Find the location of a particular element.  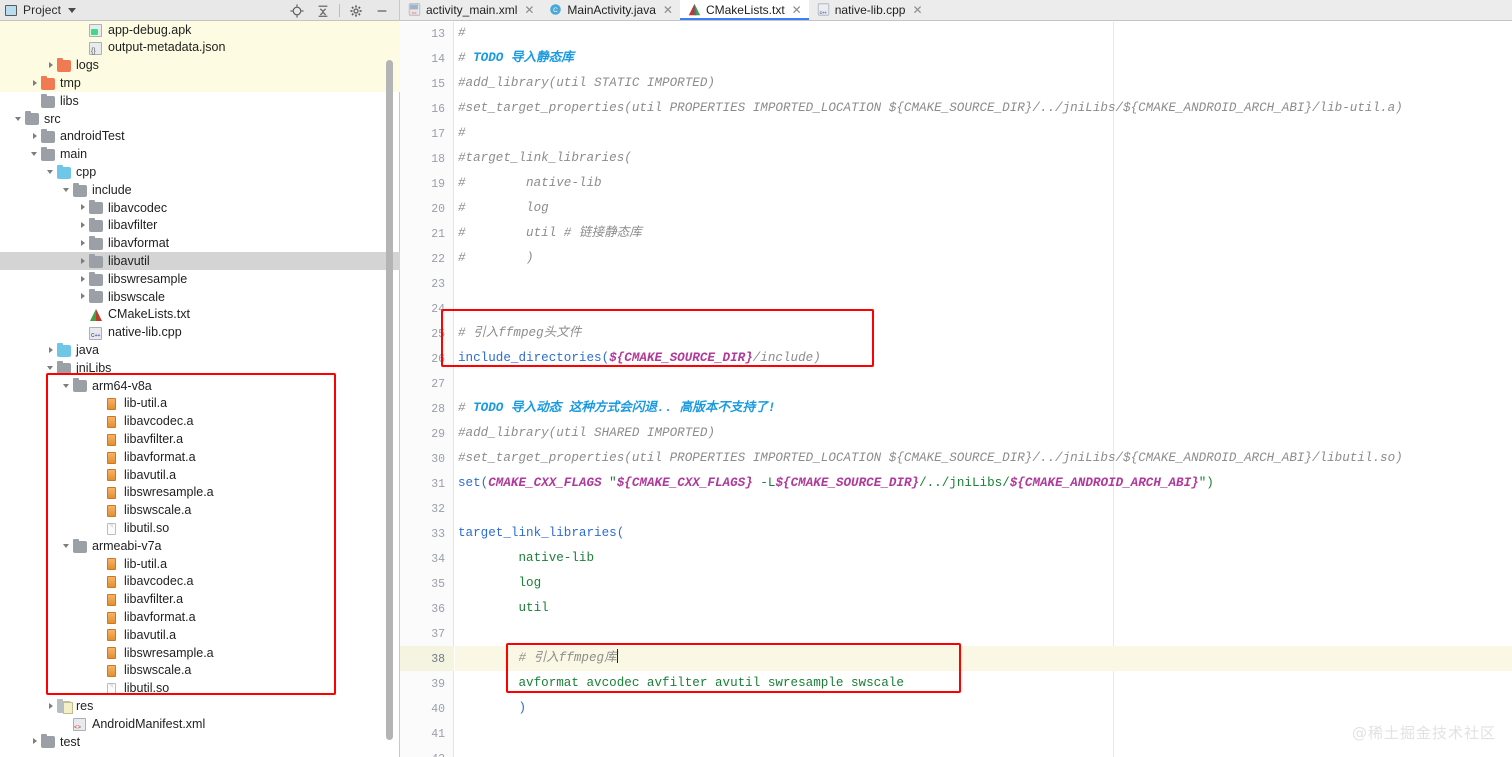

tree-item-include: include is located at coordinates (200, 190).